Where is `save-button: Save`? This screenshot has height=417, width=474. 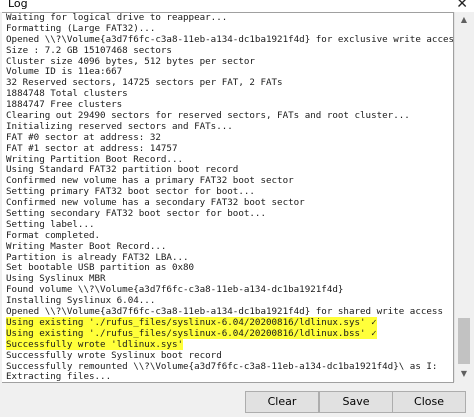
save-button: Save is located at coordinates (356, 402).